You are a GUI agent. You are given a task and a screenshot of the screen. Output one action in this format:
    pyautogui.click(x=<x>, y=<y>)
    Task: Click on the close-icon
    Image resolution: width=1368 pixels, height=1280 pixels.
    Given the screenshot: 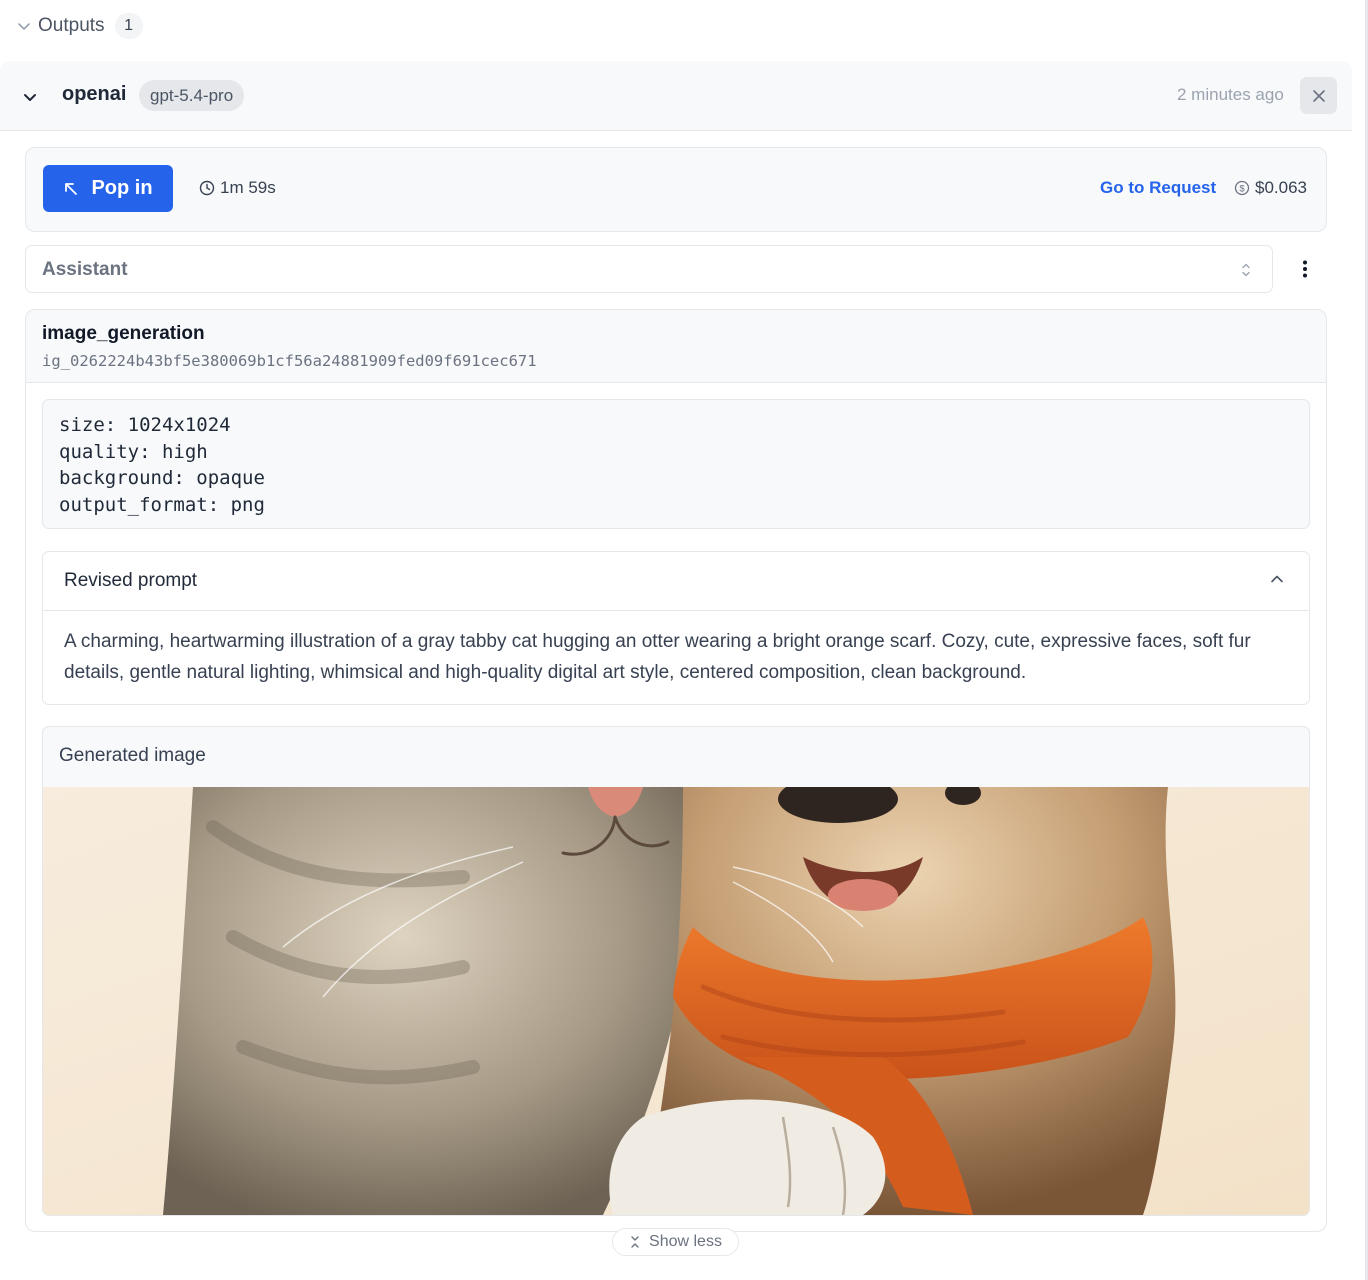 What is the action you would take?
    pyautogui.click(x=1319, y=96)
    